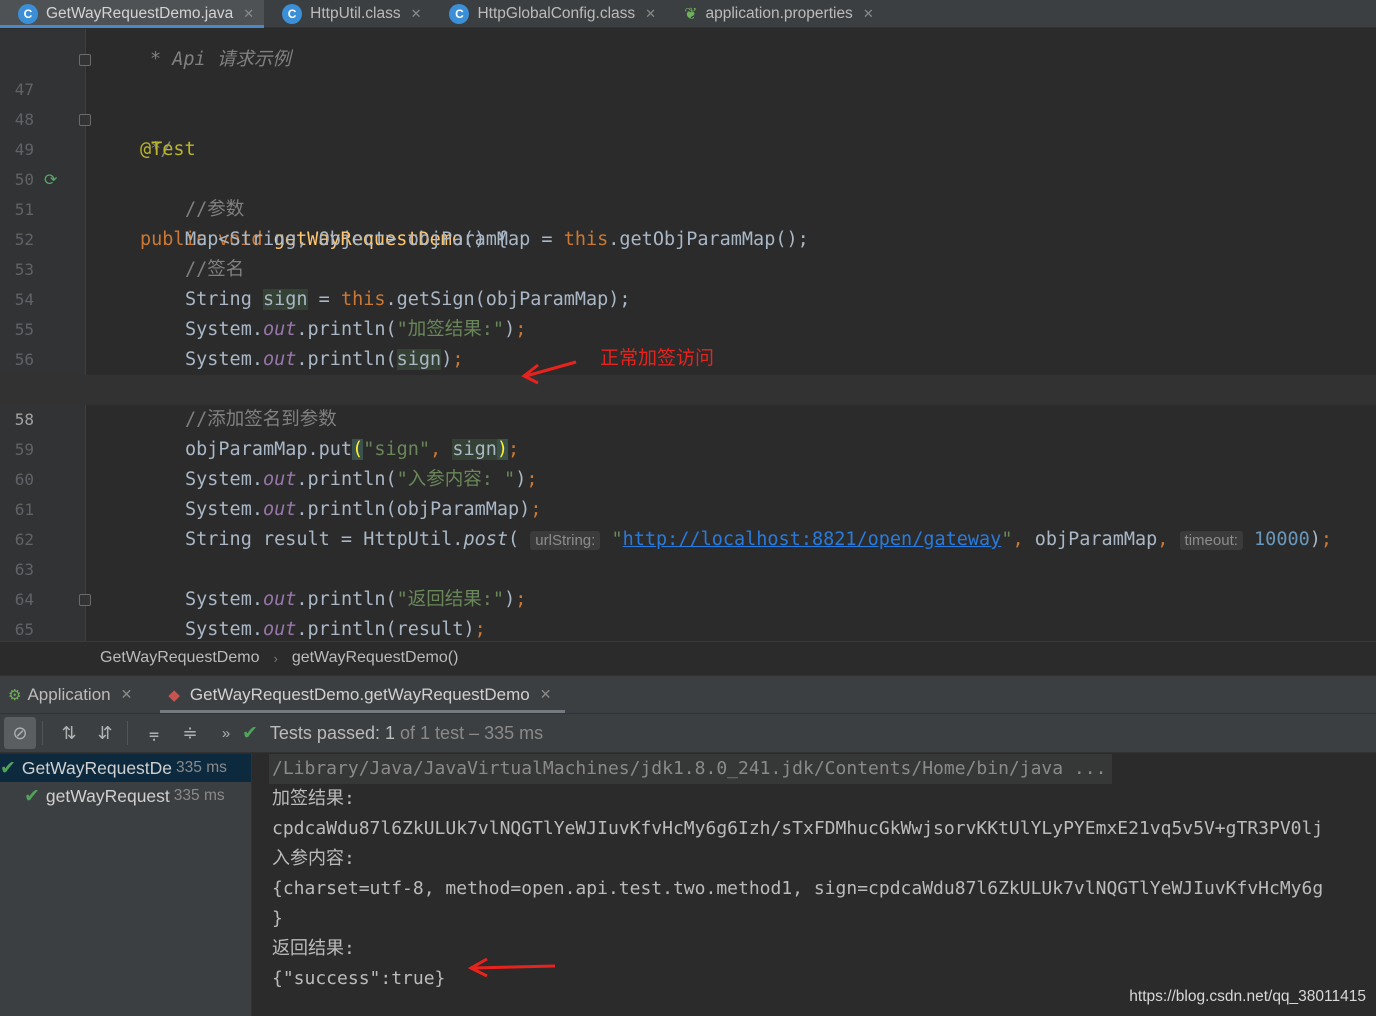 Image resolution: width=1376 pixels, height=1016 pixels. I want to click on sort-alphabetically-icon: ⇅, so click(69, 733).